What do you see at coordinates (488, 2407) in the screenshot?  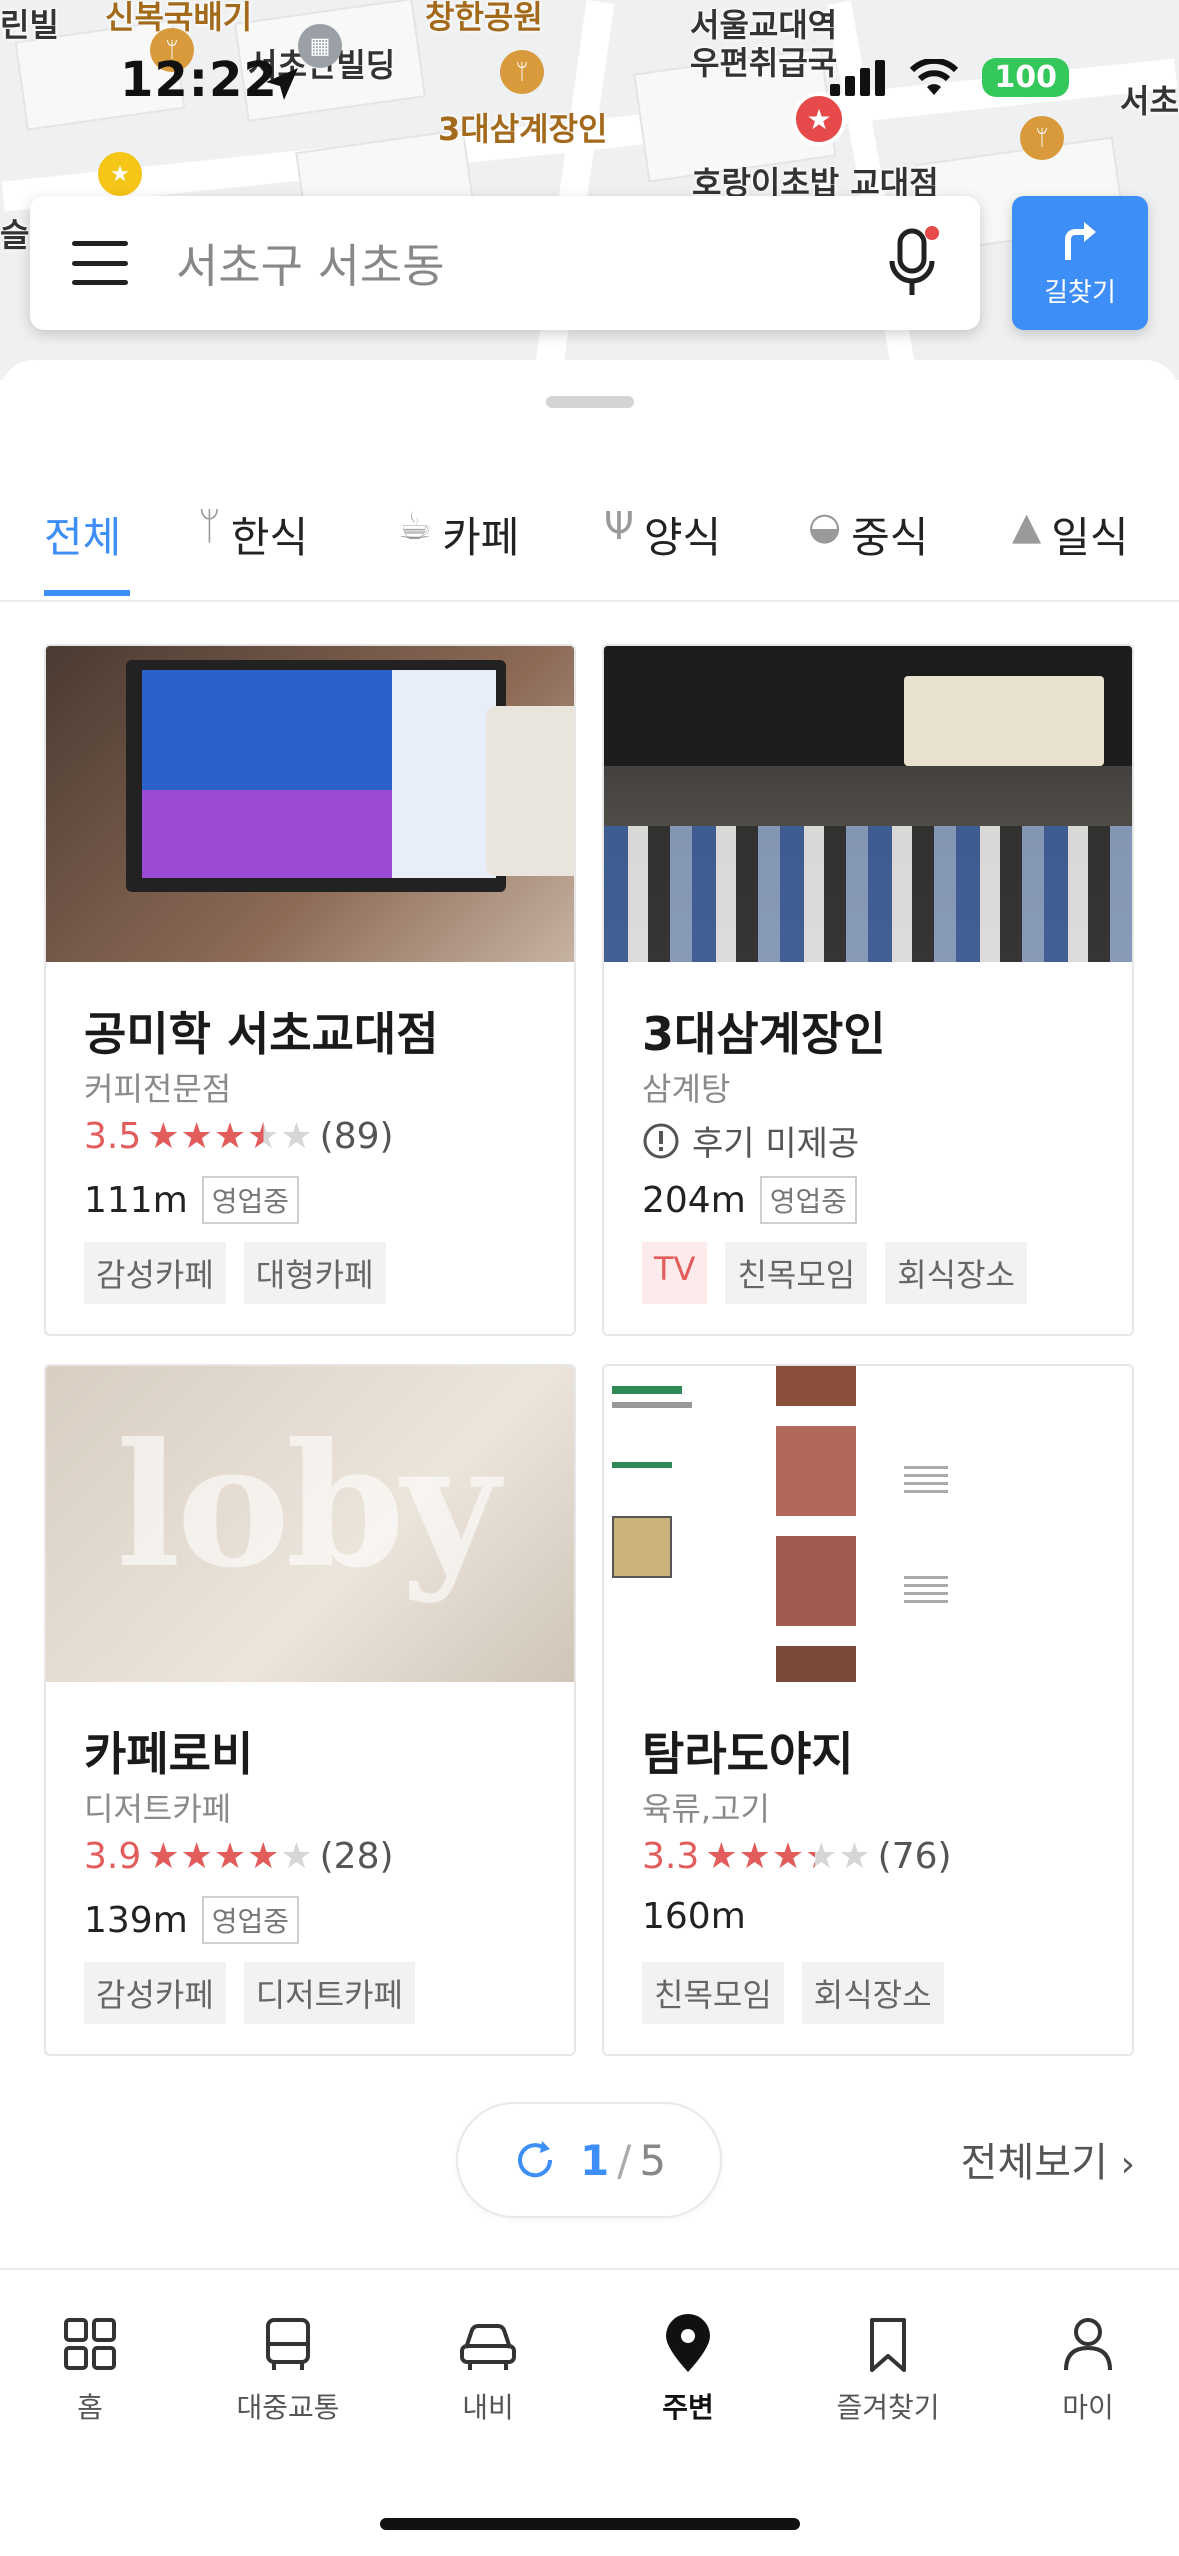 I see `nav-label: 내비` at bounding box center [488, 2407].